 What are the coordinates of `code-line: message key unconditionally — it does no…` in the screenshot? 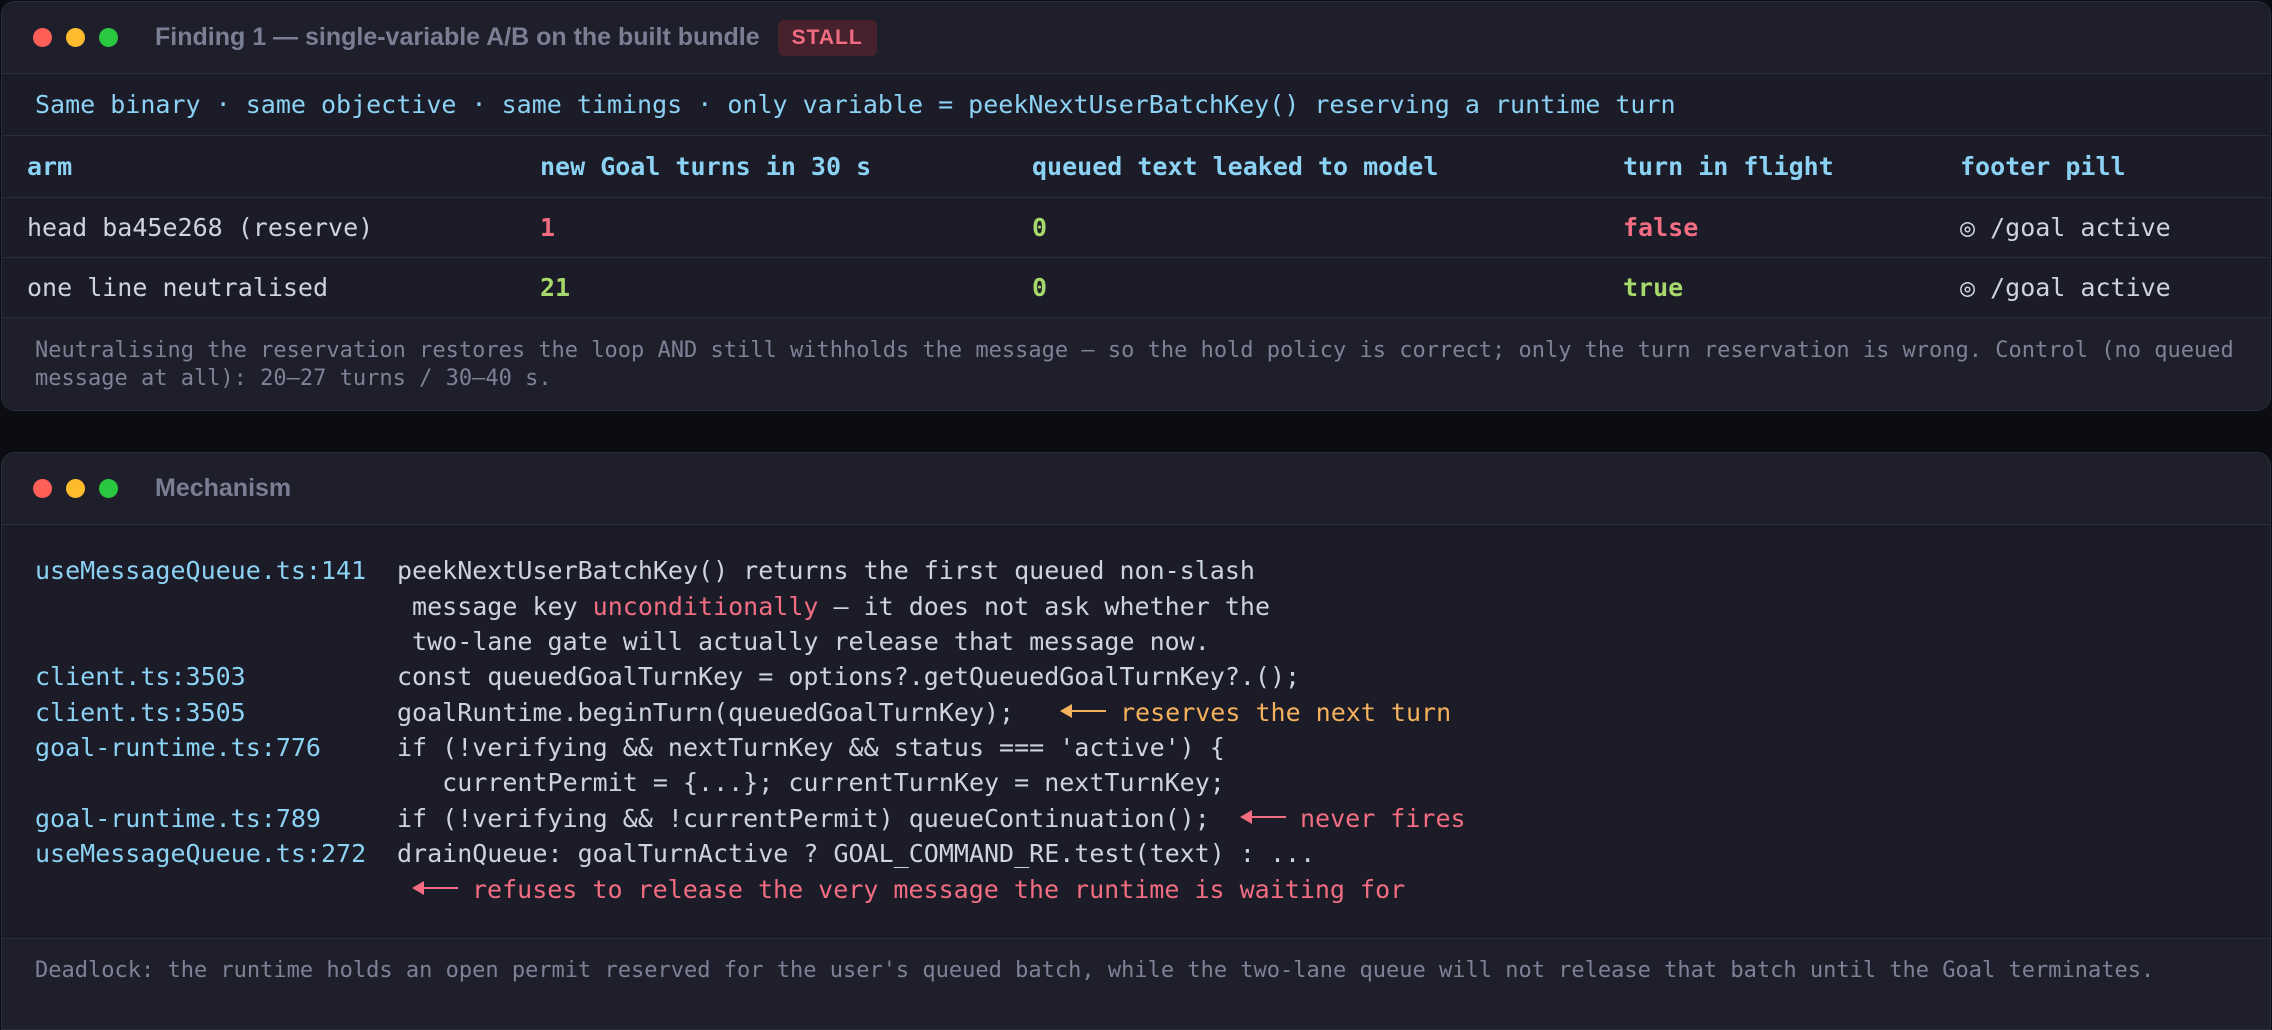 It's located at (833, 606).